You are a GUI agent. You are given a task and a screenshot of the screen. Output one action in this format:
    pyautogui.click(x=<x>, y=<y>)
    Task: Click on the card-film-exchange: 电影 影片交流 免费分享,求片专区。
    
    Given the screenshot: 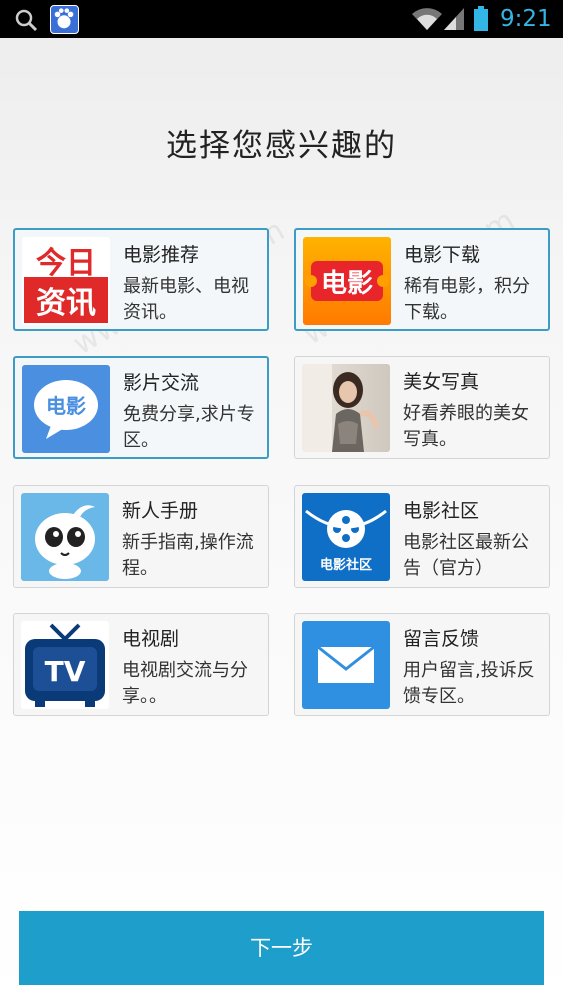 What is the action you would take?
    pyautogui.click(x=141, y=407)
    